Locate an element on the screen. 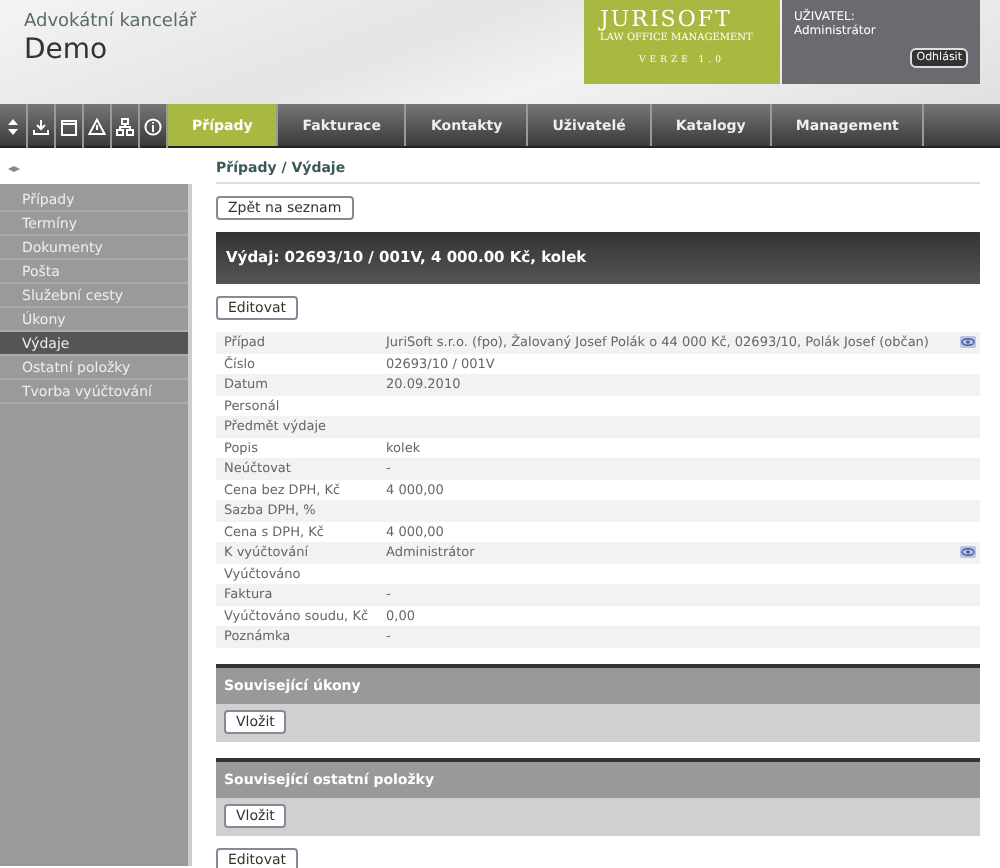 The image size is (1000, 868). download-icon is located at coordinates (41, 126).